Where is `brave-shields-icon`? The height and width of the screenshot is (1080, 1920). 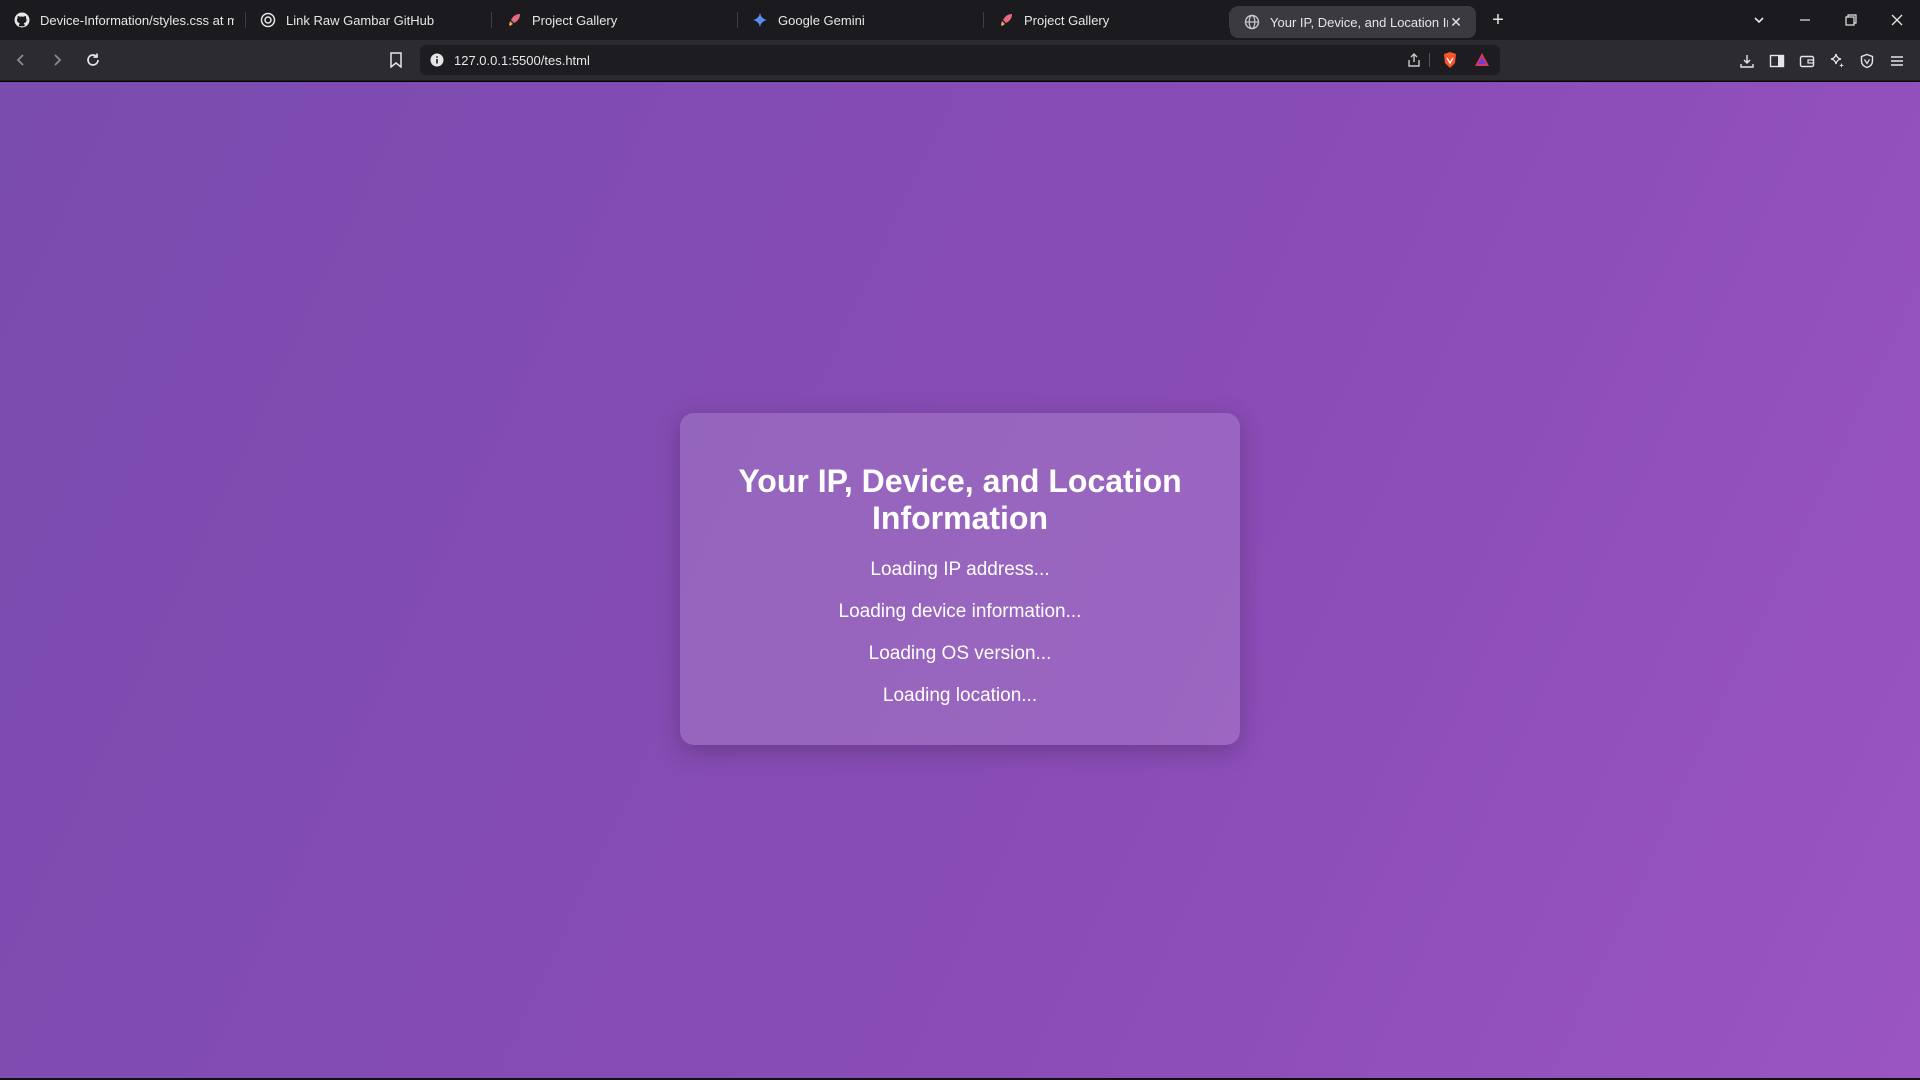 brave-shields-icon is located at coordinates (1450, 62).